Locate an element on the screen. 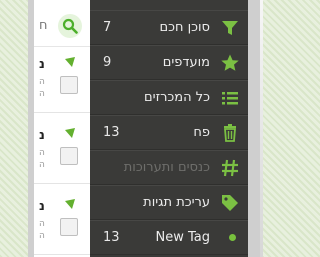 The height and width of the screenshot is (257, 320). menu-item-label: עריכת תגיות is located at coordinates (176, 202).